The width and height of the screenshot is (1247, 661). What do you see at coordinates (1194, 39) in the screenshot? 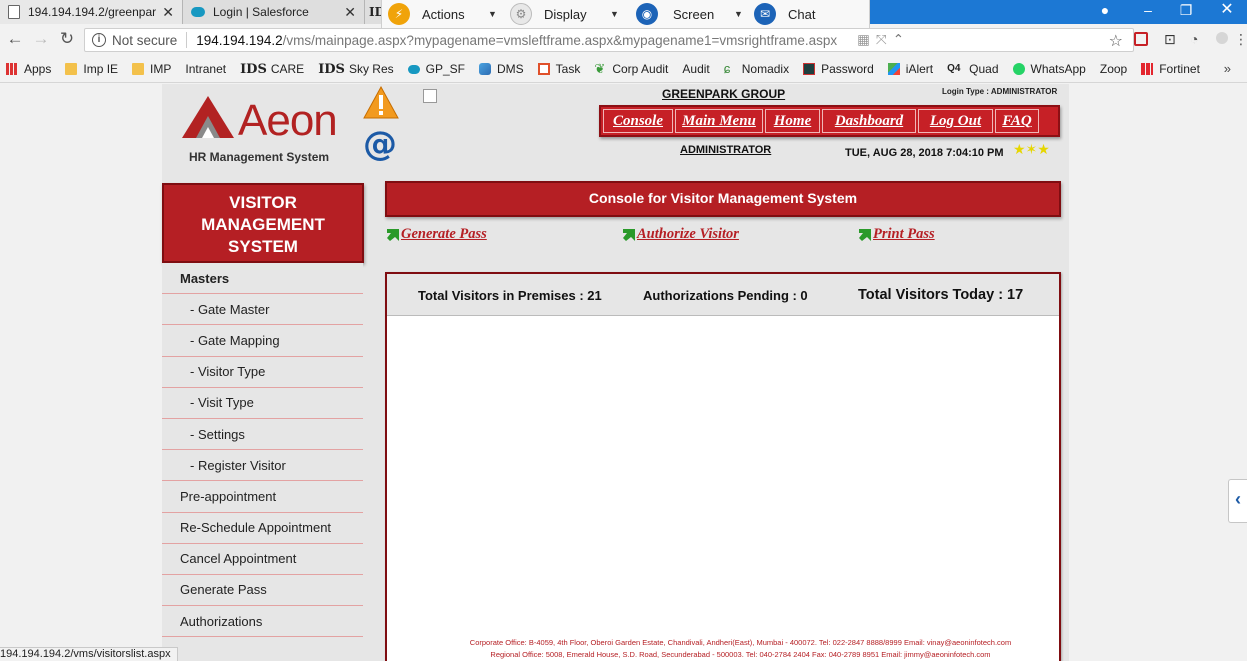
I see `extension-icon: ◔` at bounding box center [1194, 39].